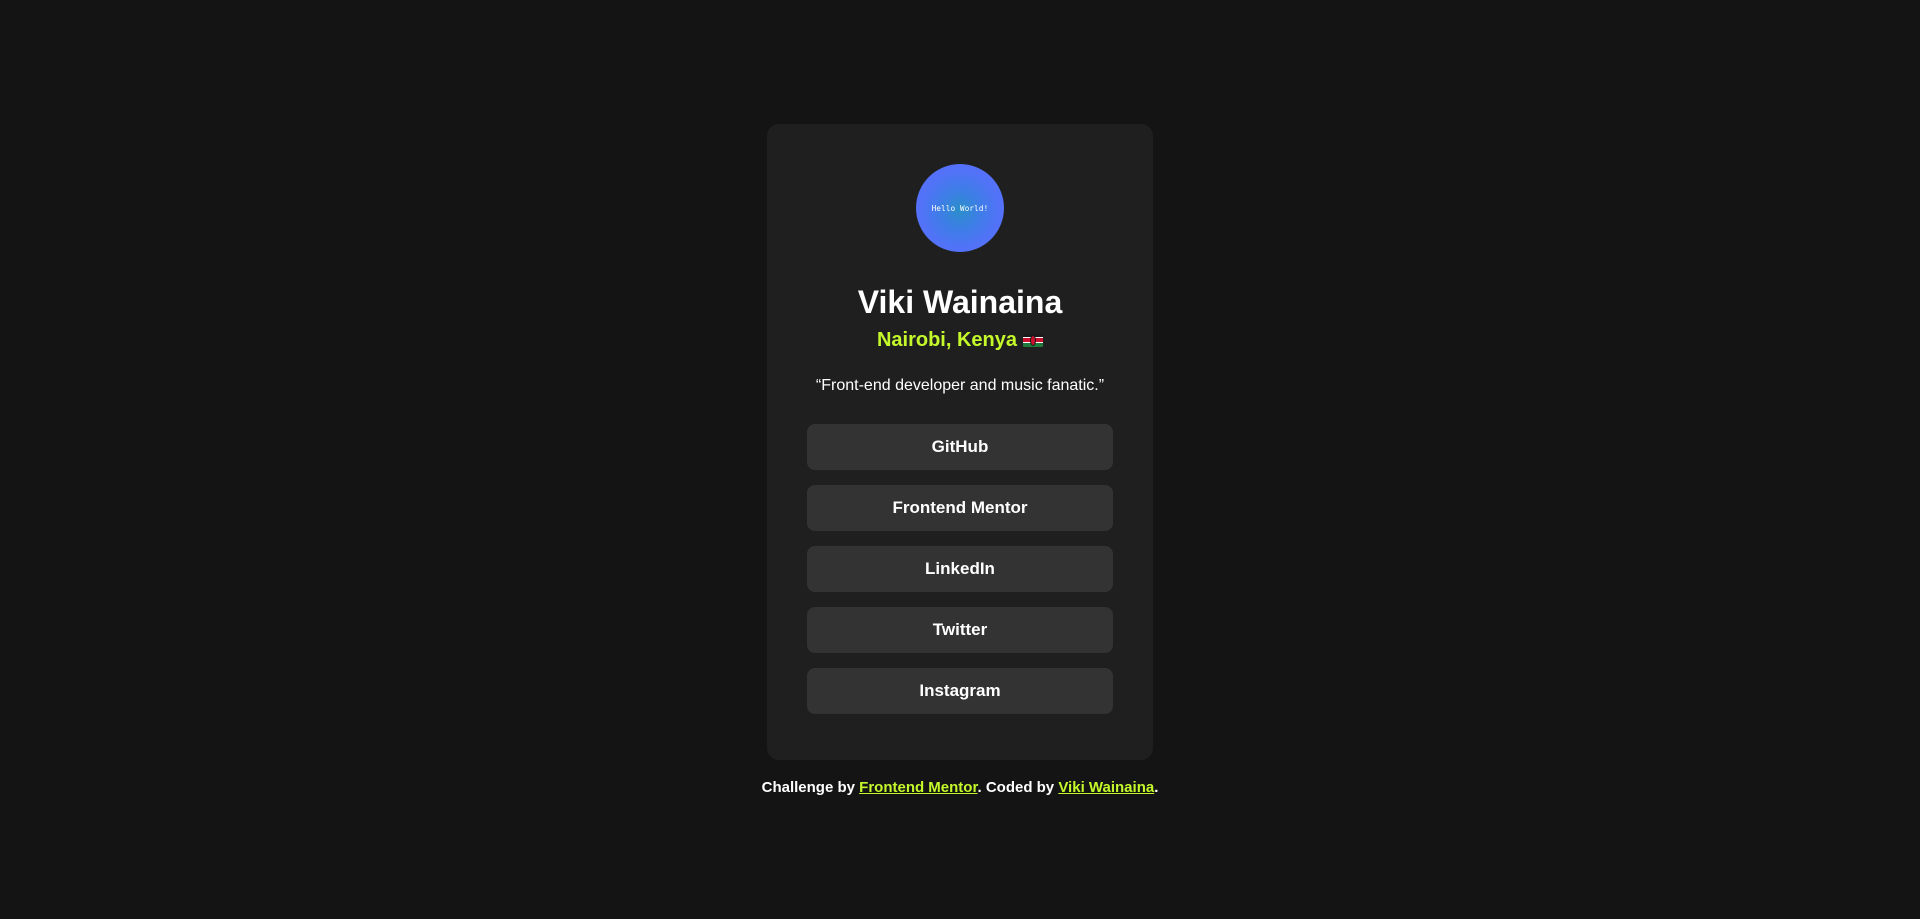 This screenshot has height=919, width=1920. I want to click on avatar: Hello World!, so click(960, 208).